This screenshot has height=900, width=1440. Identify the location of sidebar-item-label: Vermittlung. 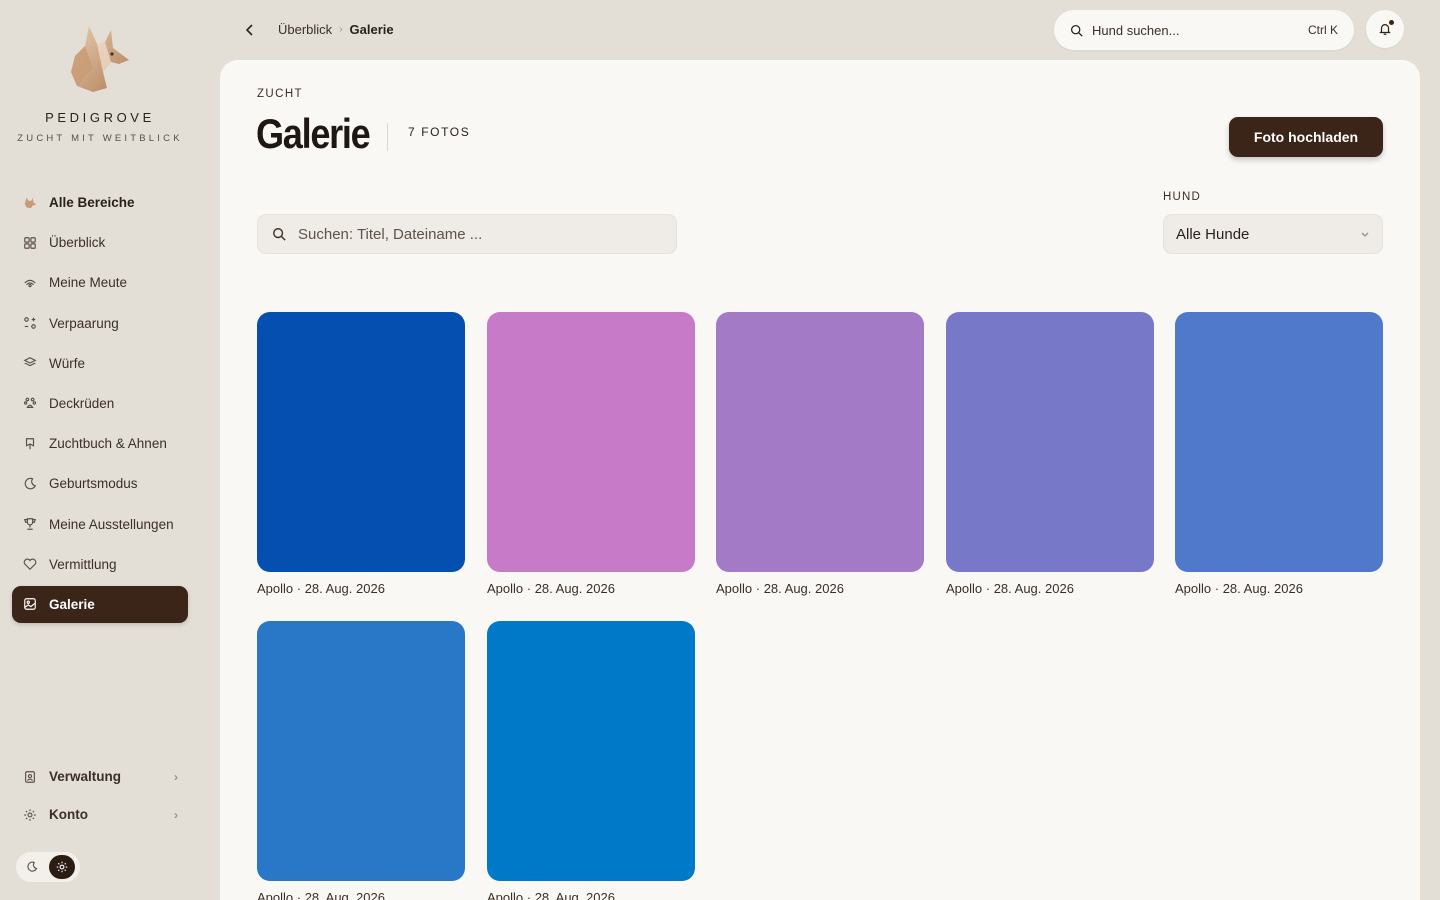
(83, 564).